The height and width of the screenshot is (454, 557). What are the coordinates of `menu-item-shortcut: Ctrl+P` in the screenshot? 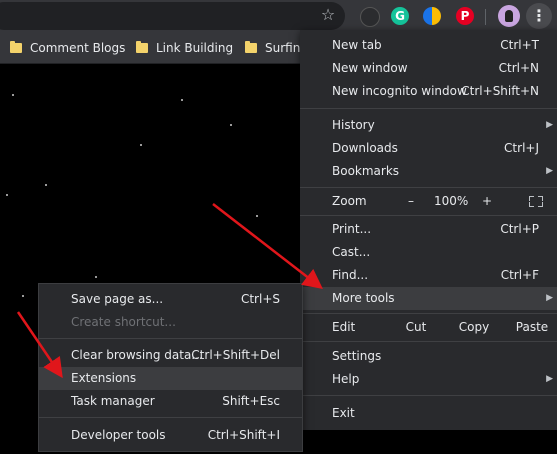 It's located at (519, 229).